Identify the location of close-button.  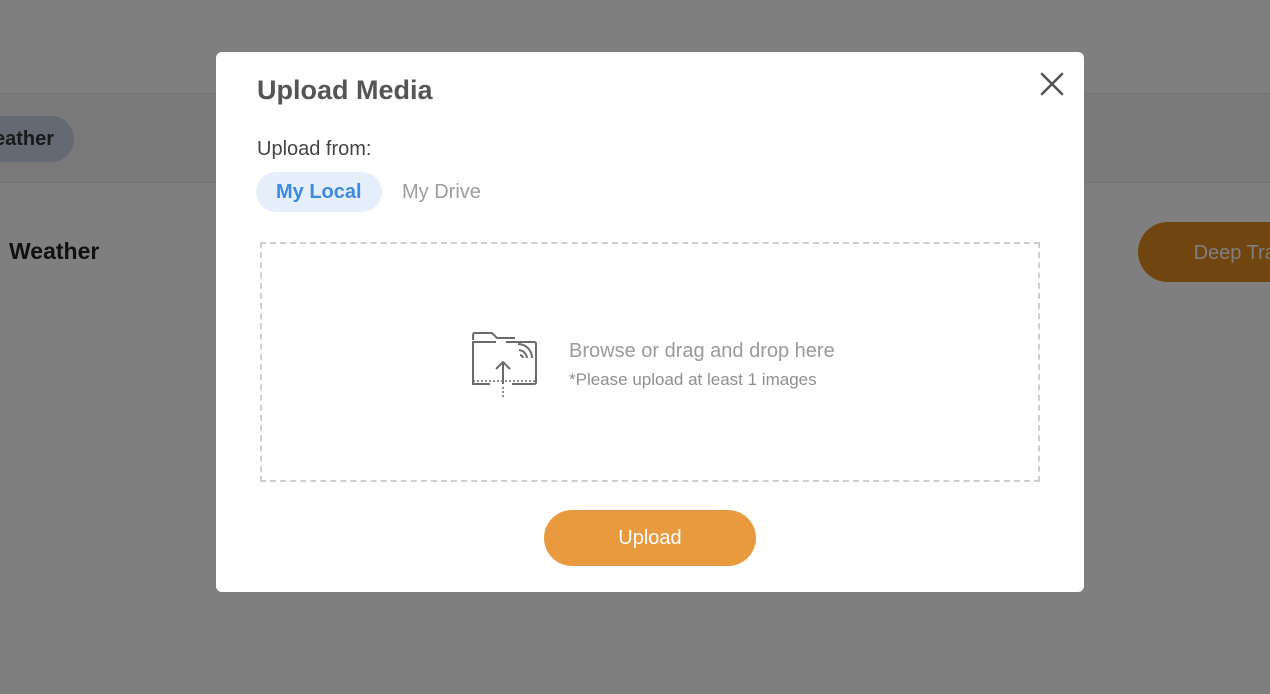
(1052, 84).